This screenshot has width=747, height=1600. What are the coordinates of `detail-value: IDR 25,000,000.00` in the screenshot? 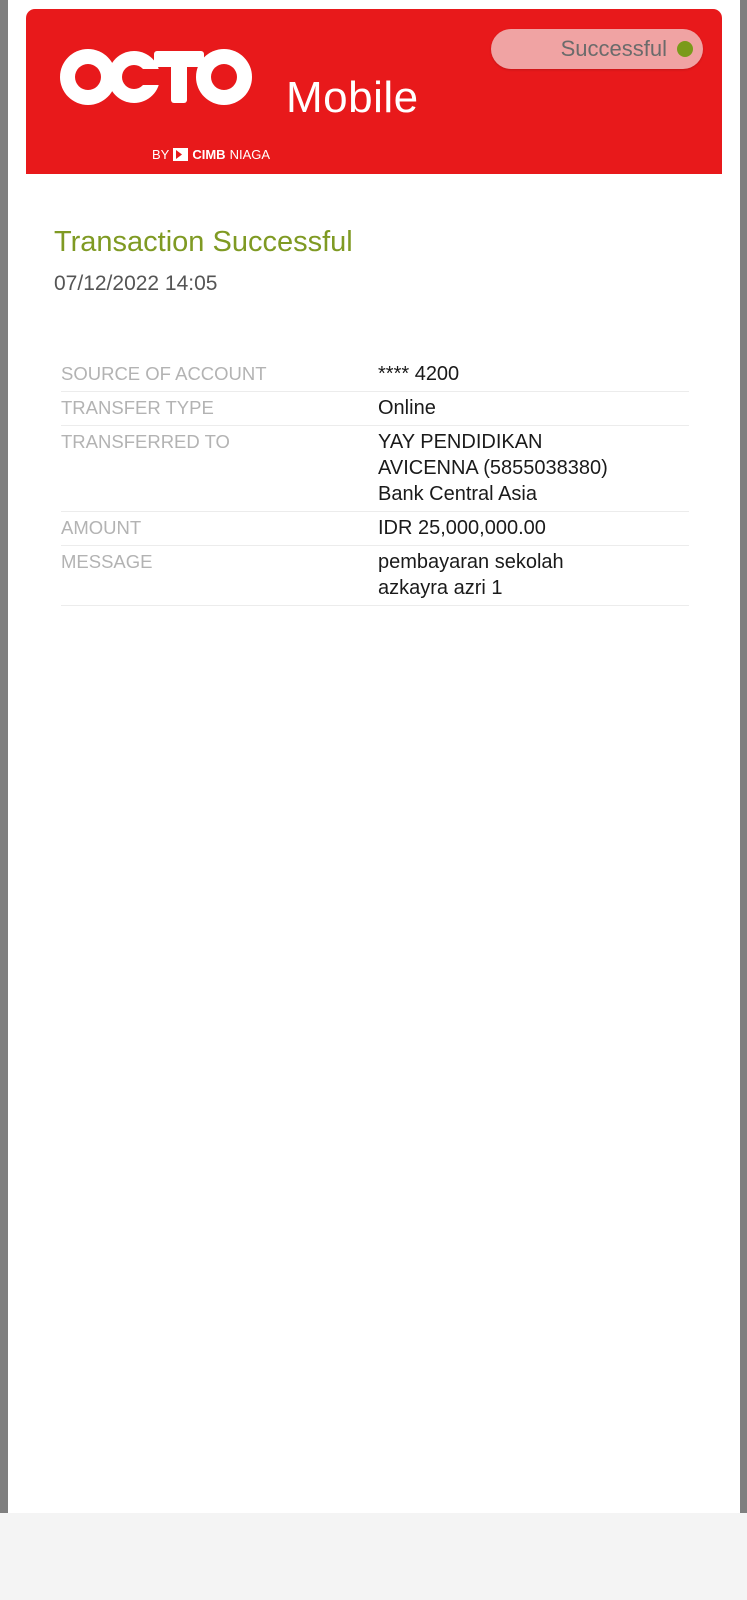 It's located at (462, 528).